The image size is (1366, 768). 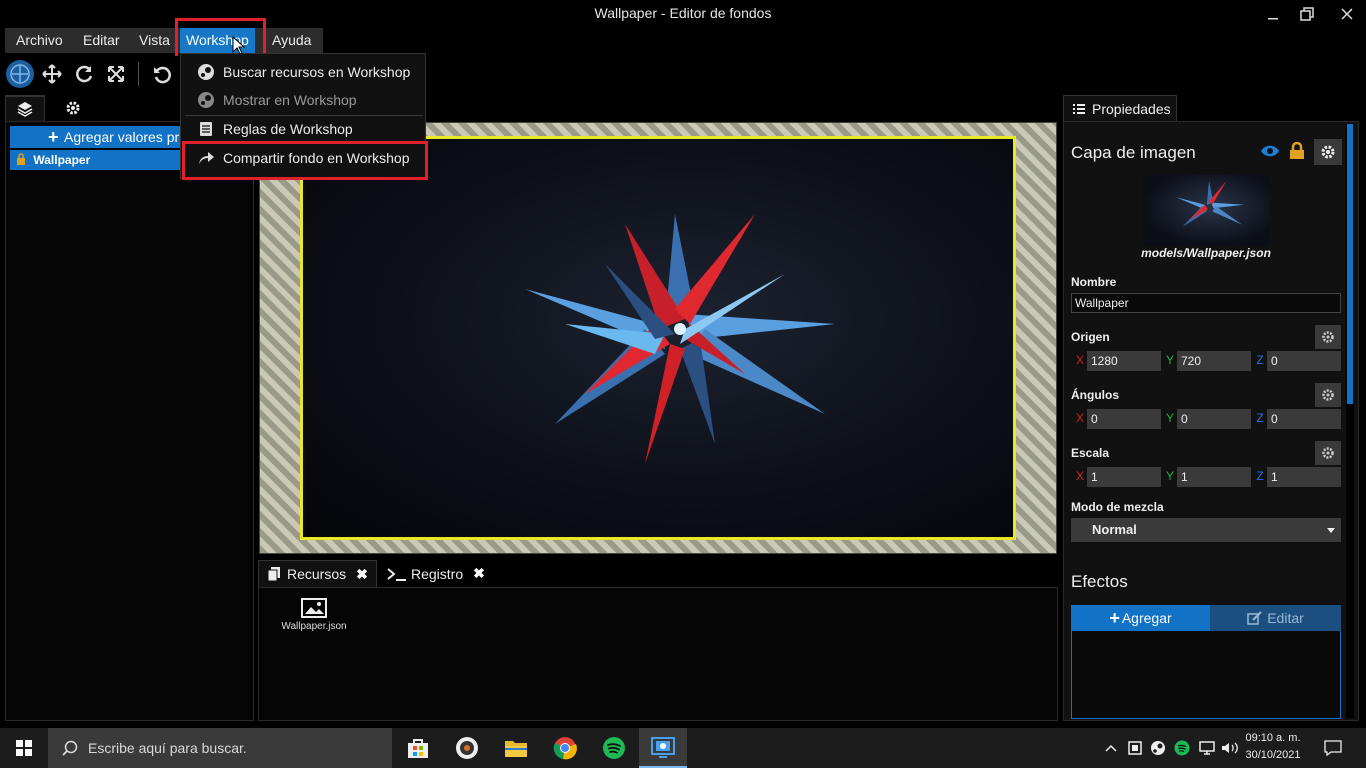 I want to click on chrome-app, so click(x=565, y=748).